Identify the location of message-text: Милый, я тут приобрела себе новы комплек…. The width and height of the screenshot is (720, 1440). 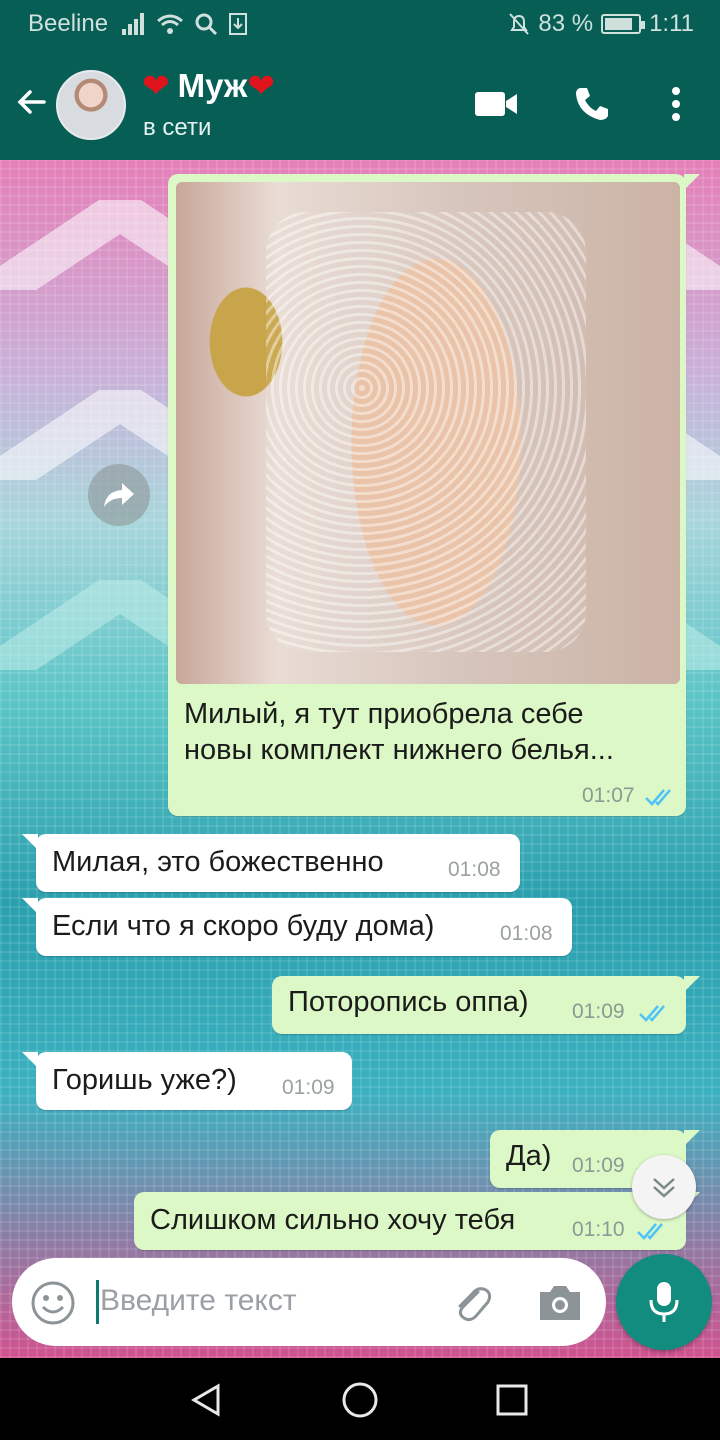
(399, 732).